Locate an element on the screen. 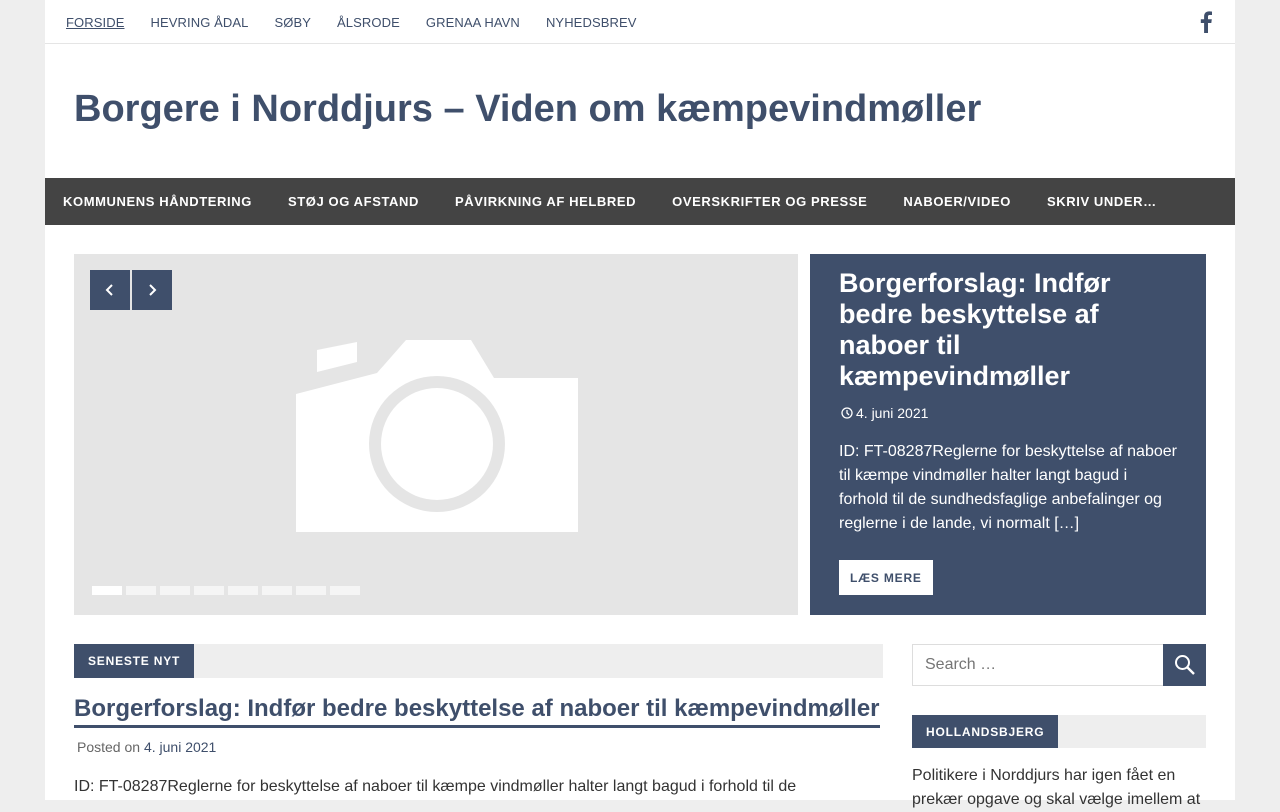 Image resolution: width=1280 pixels, height=812 pixels. latest-news-label: Seneste nyt is located at coordinates (134, 661).